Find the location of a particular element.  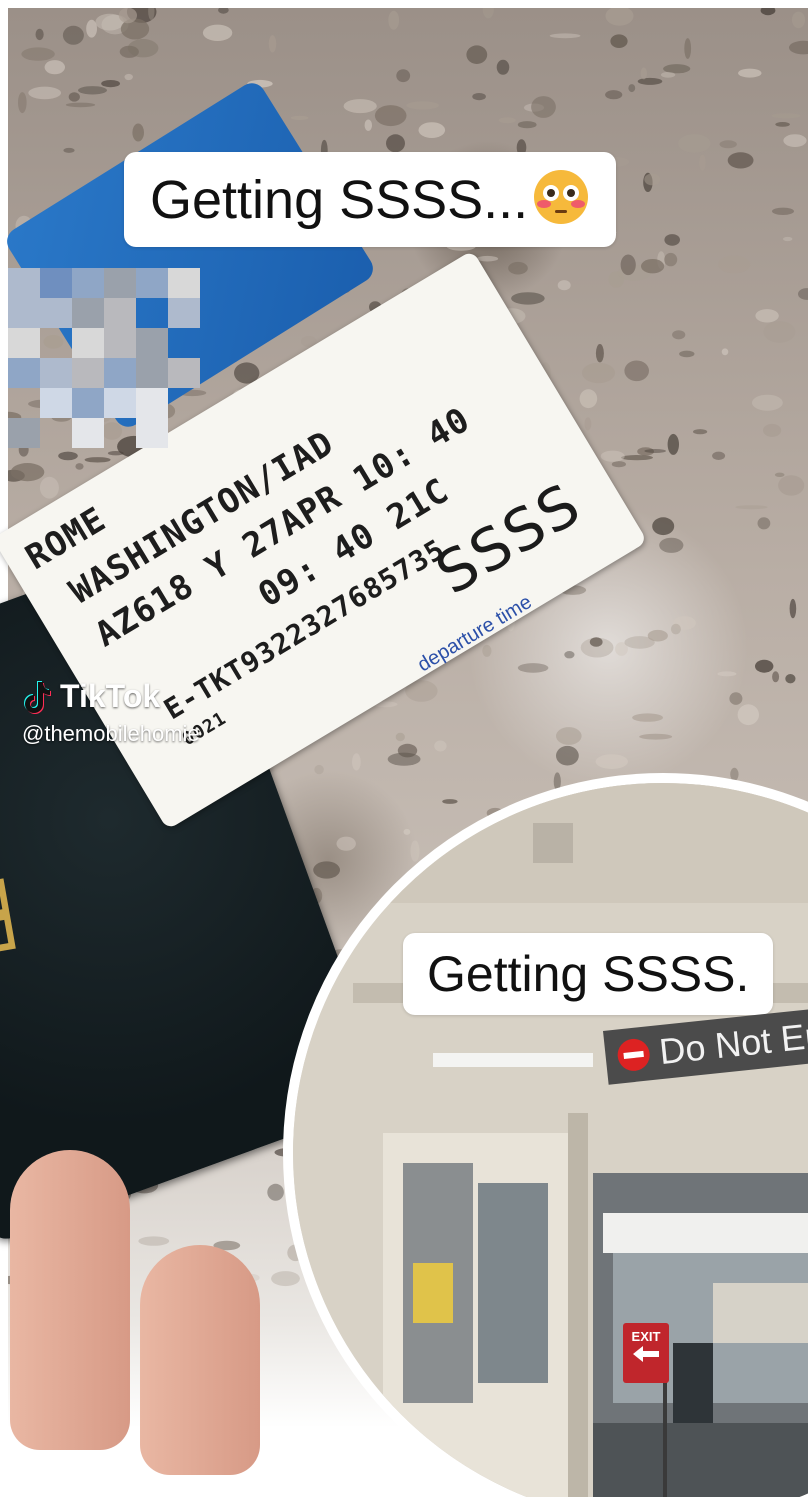

pixelated-censor-block is located at coordinates (104, 358).